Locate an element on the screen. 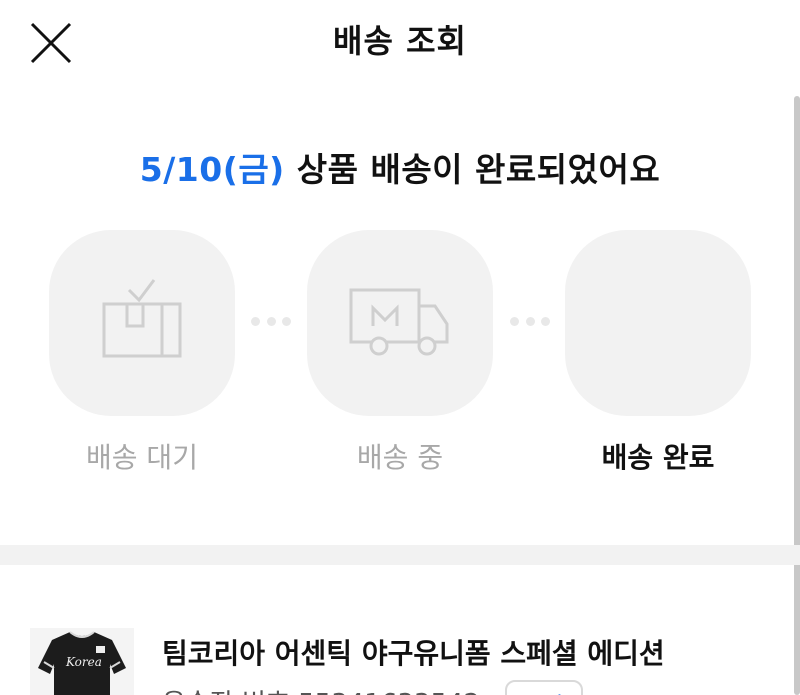 This screenshot has height=695, width=800. step-label-delivered: 배송 완료 is located at coordinates (658, 457).